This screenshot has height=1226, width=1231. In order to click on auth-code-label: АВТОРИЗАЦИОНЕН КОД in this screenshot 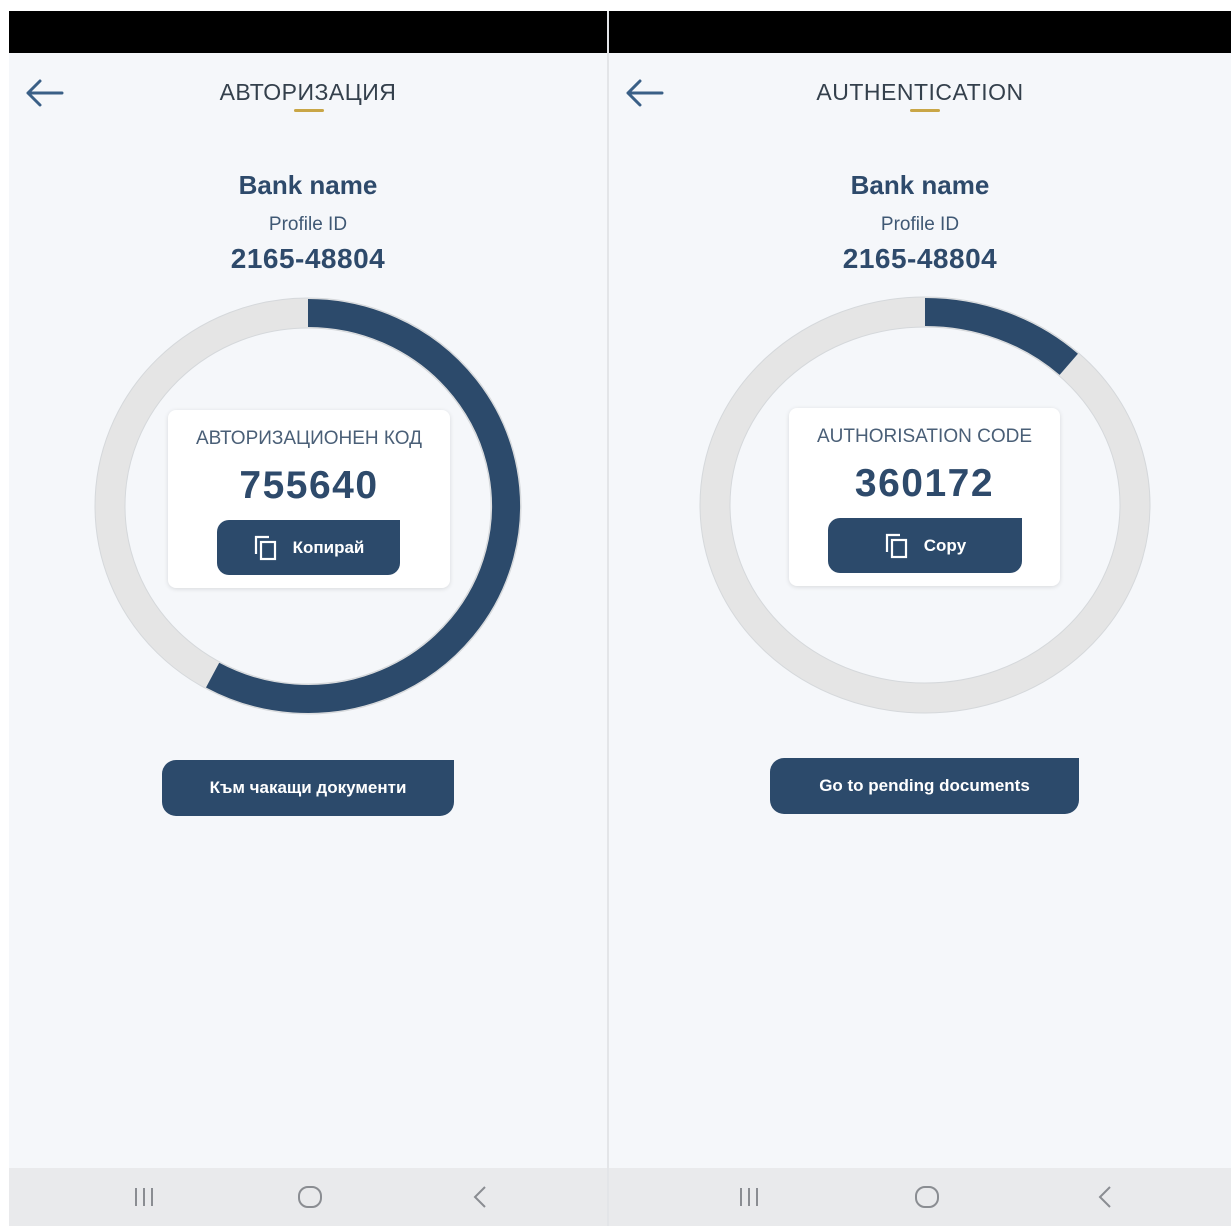, I will do `click(309, 438)`.